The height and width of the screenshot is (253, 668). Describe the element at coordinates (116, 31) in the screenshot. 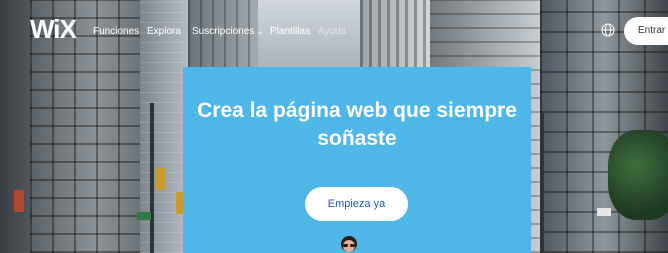

I see `nav-link-funciones: Funciones` at that location.